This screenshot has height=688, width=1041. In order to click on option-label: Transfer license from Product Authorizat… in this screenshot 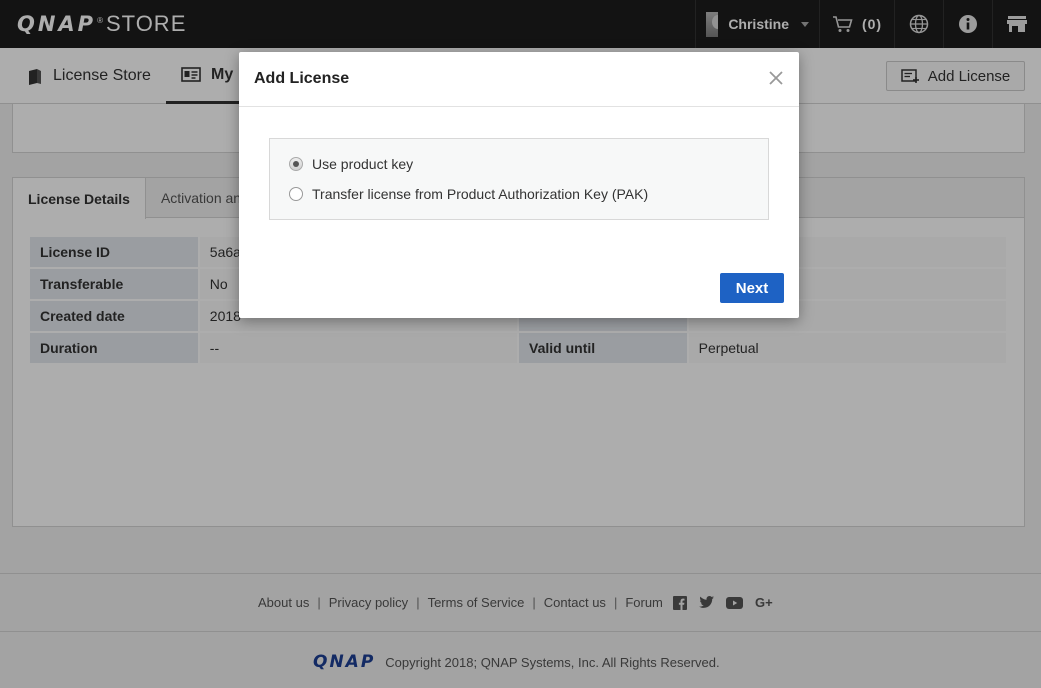, I will do `click(480, 194)`.